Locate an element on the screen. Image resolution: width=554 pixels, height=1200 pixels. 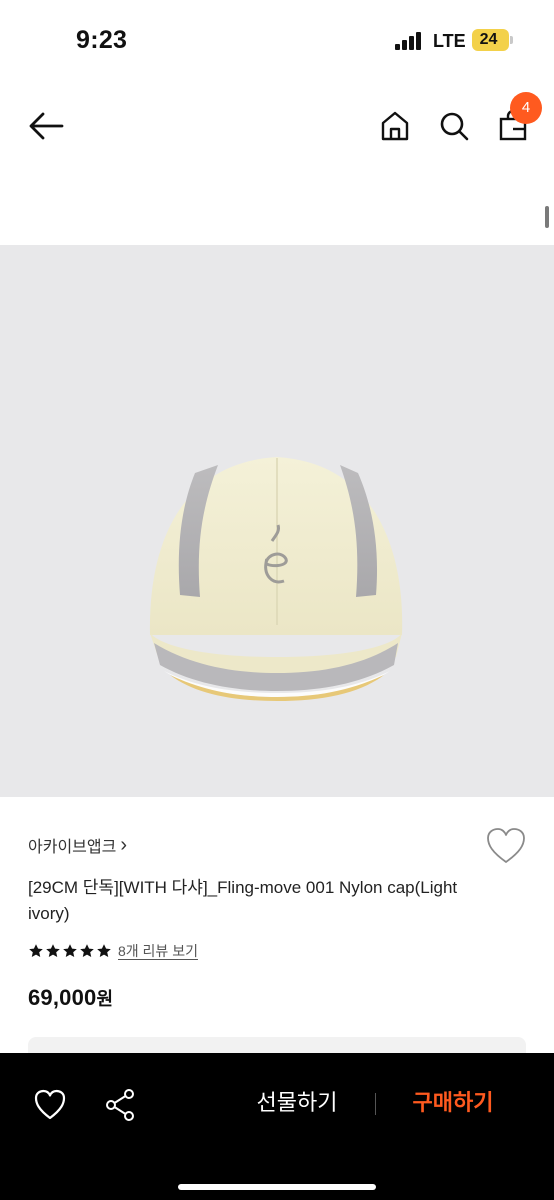
share-button is located at coordinates (120, 1105).